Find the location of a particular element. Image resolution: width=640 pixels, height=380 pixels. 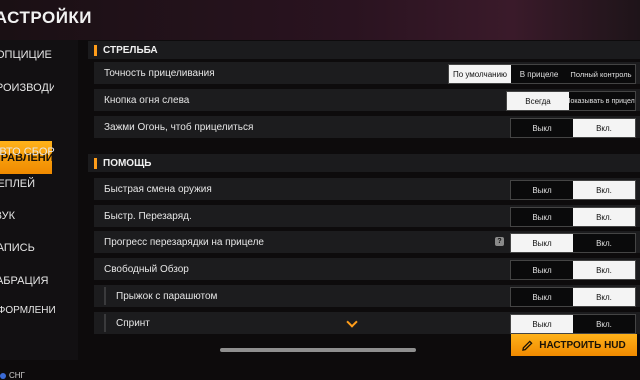

aim-precision-selector: По умолчанию В прицеле Полный контроль is located at coordinates (542, 74).